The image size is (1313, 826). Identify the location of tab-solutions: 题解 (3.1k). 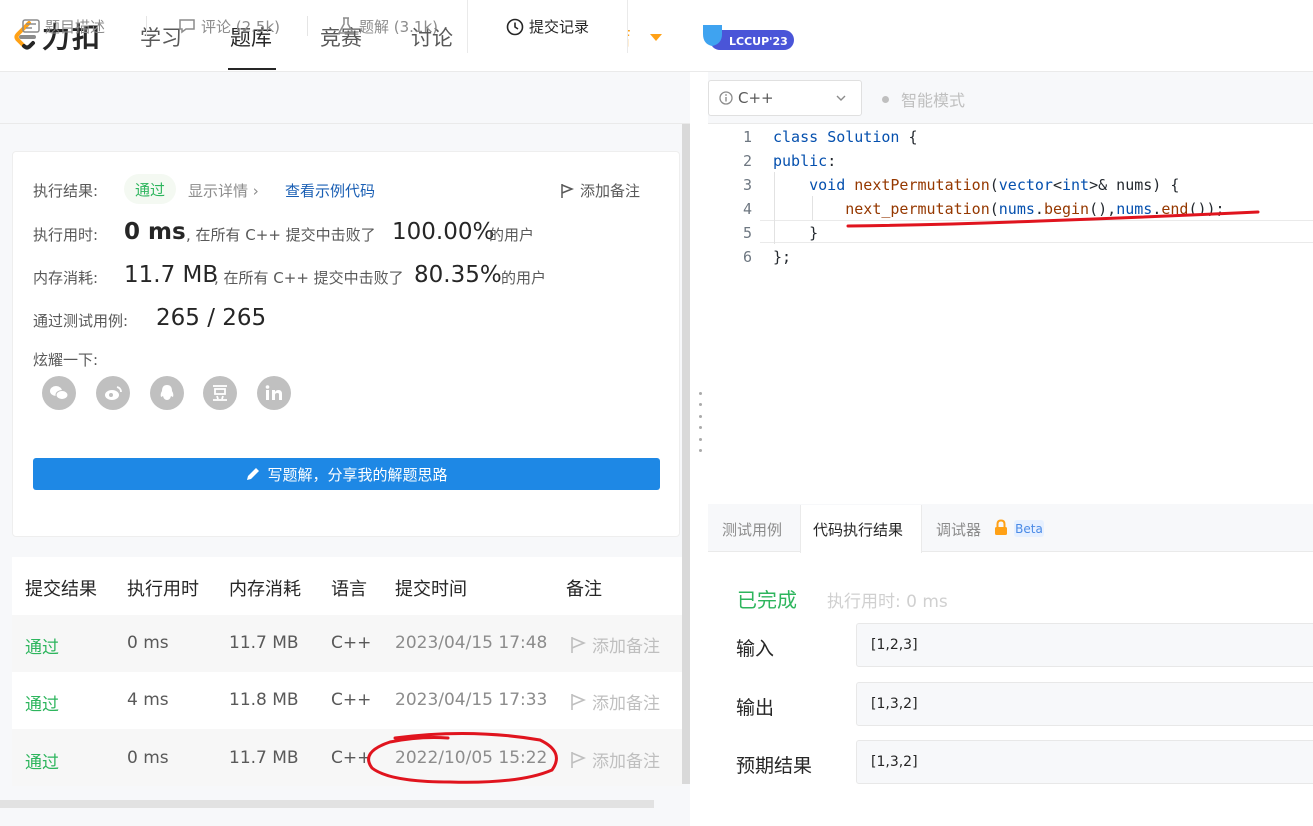
(388, 26).